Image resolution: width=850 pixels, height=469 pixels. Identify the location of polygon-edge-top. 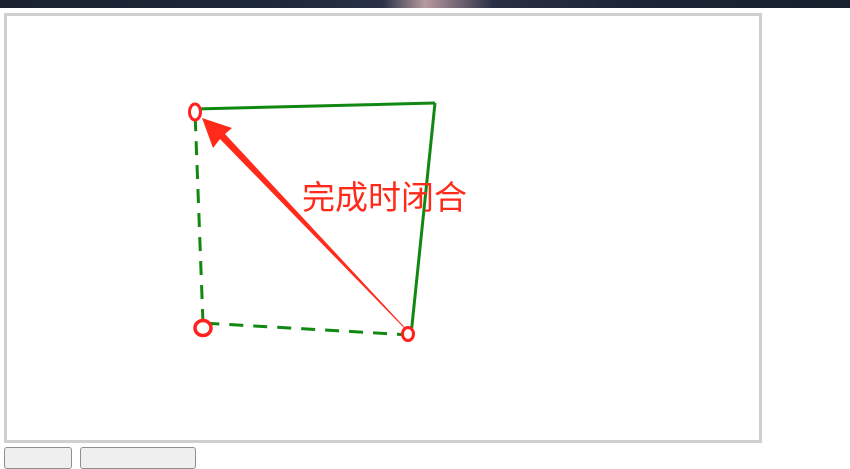
(315, 106).